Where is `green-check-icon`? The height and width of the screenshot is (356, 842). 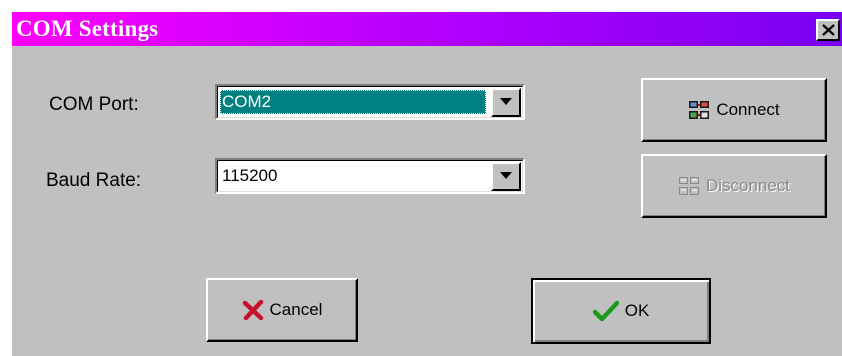 green-check-icon is located at coordinates (605, 311).